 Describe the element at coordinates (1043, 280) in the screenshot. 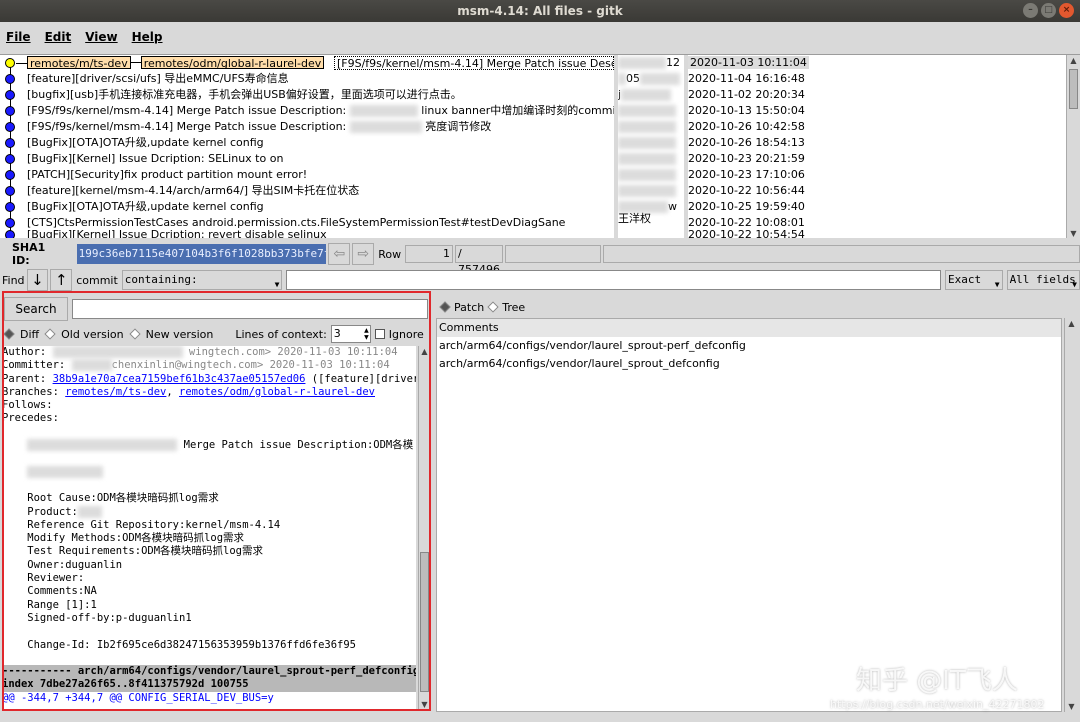

I see `find-fields-select: All fields ▼` at that location.